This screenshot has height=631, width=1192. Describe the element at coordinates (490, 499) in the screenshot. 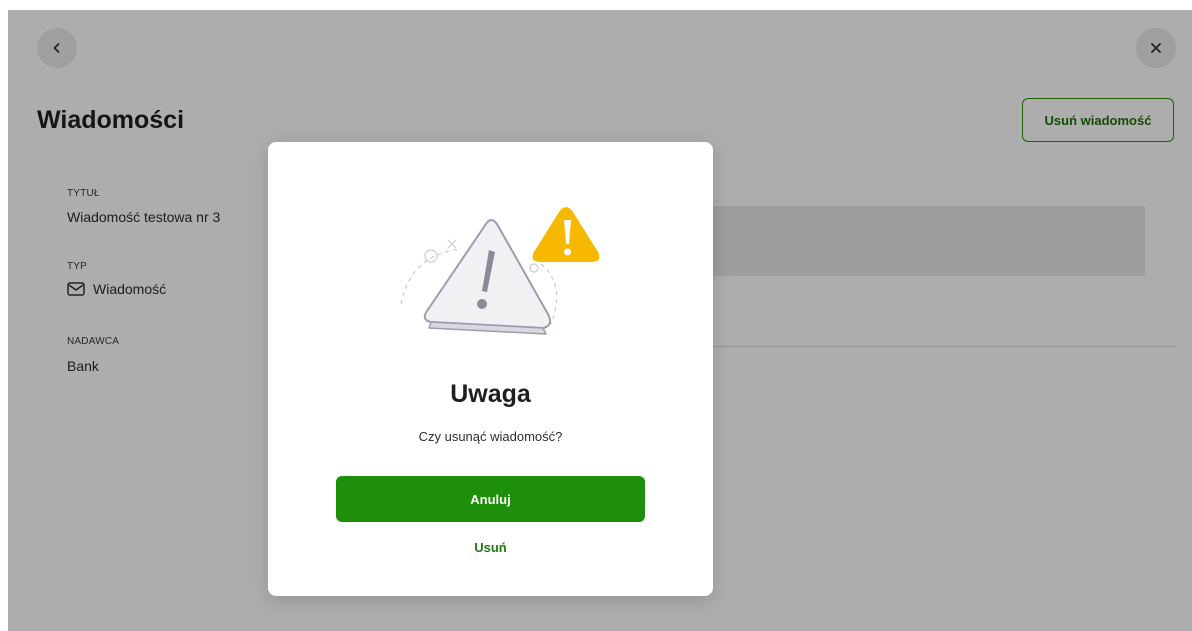

I see `cancel-button: Anuluj` at that location.